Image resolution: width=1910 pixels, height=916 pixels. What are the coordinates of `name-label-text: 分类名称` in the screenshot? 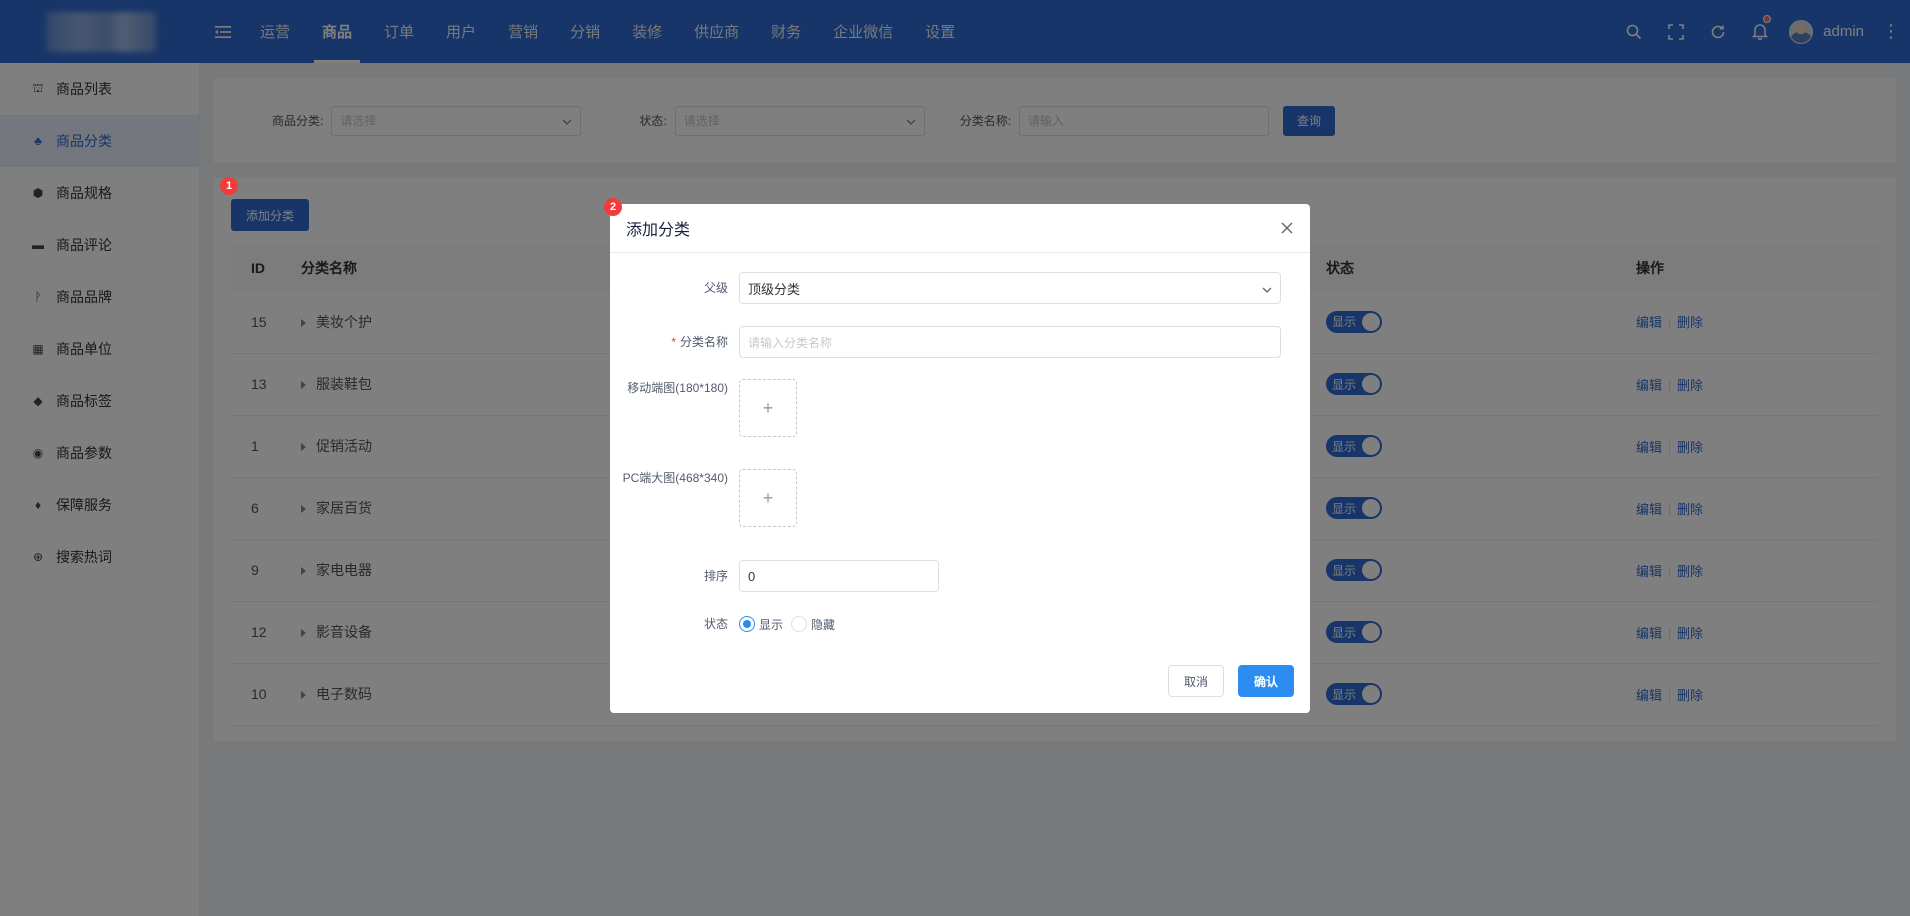 It's located at (703, 342).